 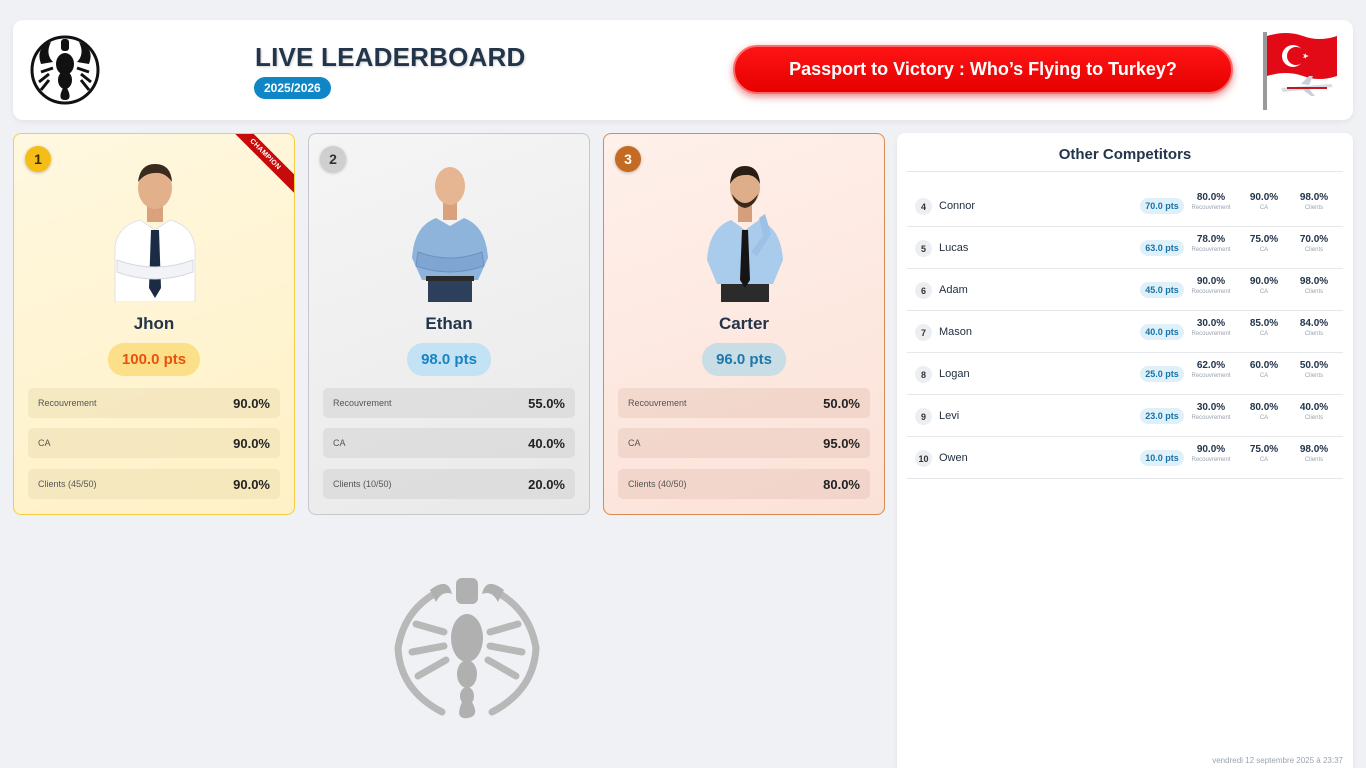 What do you see at coordinates (657, 484) in the screenshot?
I see `metric-label: Clients (40/50)` at bounding box center [657, 484].